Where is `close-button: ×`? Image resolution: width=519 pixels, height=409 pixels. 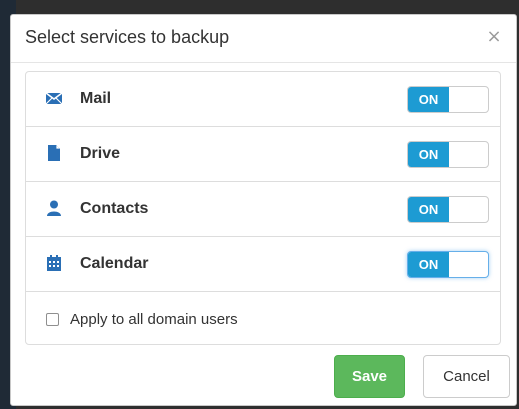 close-button: × is located at coordinates (494, 37).